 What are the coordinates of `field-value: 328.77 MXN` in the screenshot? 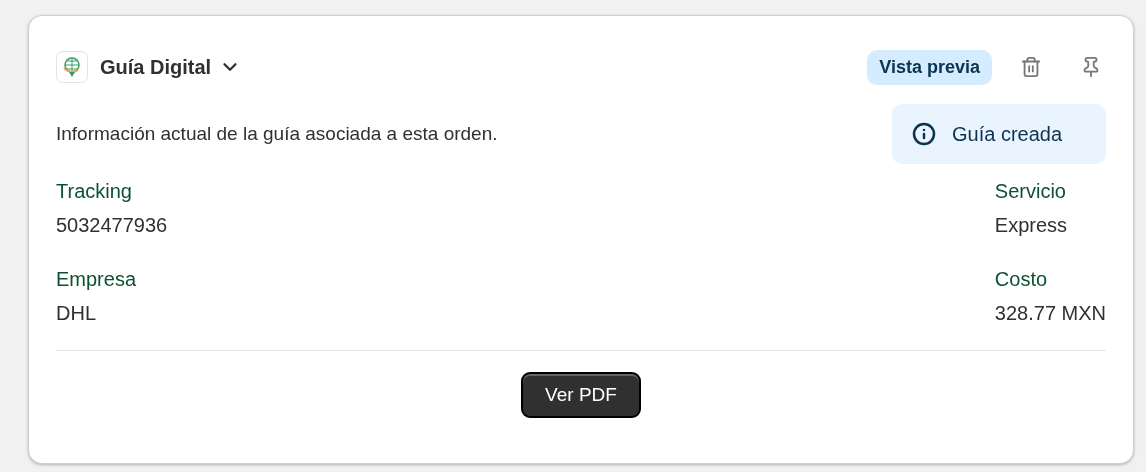 It's located at (1050, 313).